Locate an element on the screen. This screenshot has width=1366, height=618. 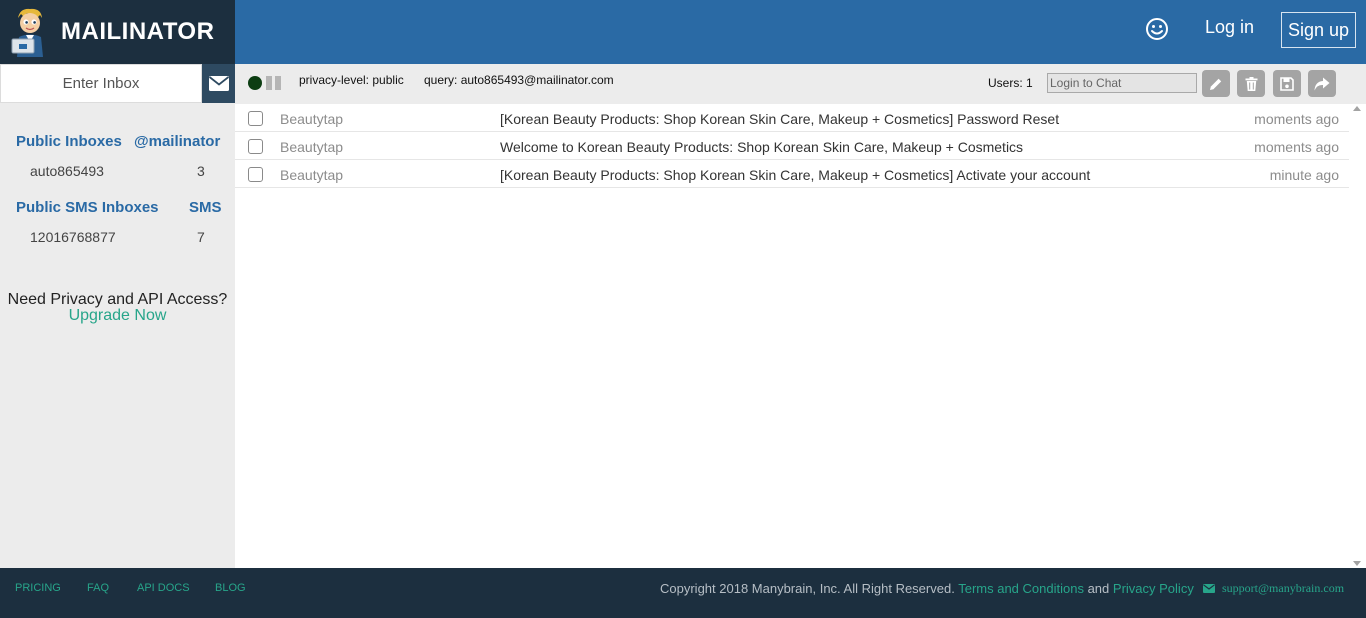
save-button is located at coordinates (1287, 83).